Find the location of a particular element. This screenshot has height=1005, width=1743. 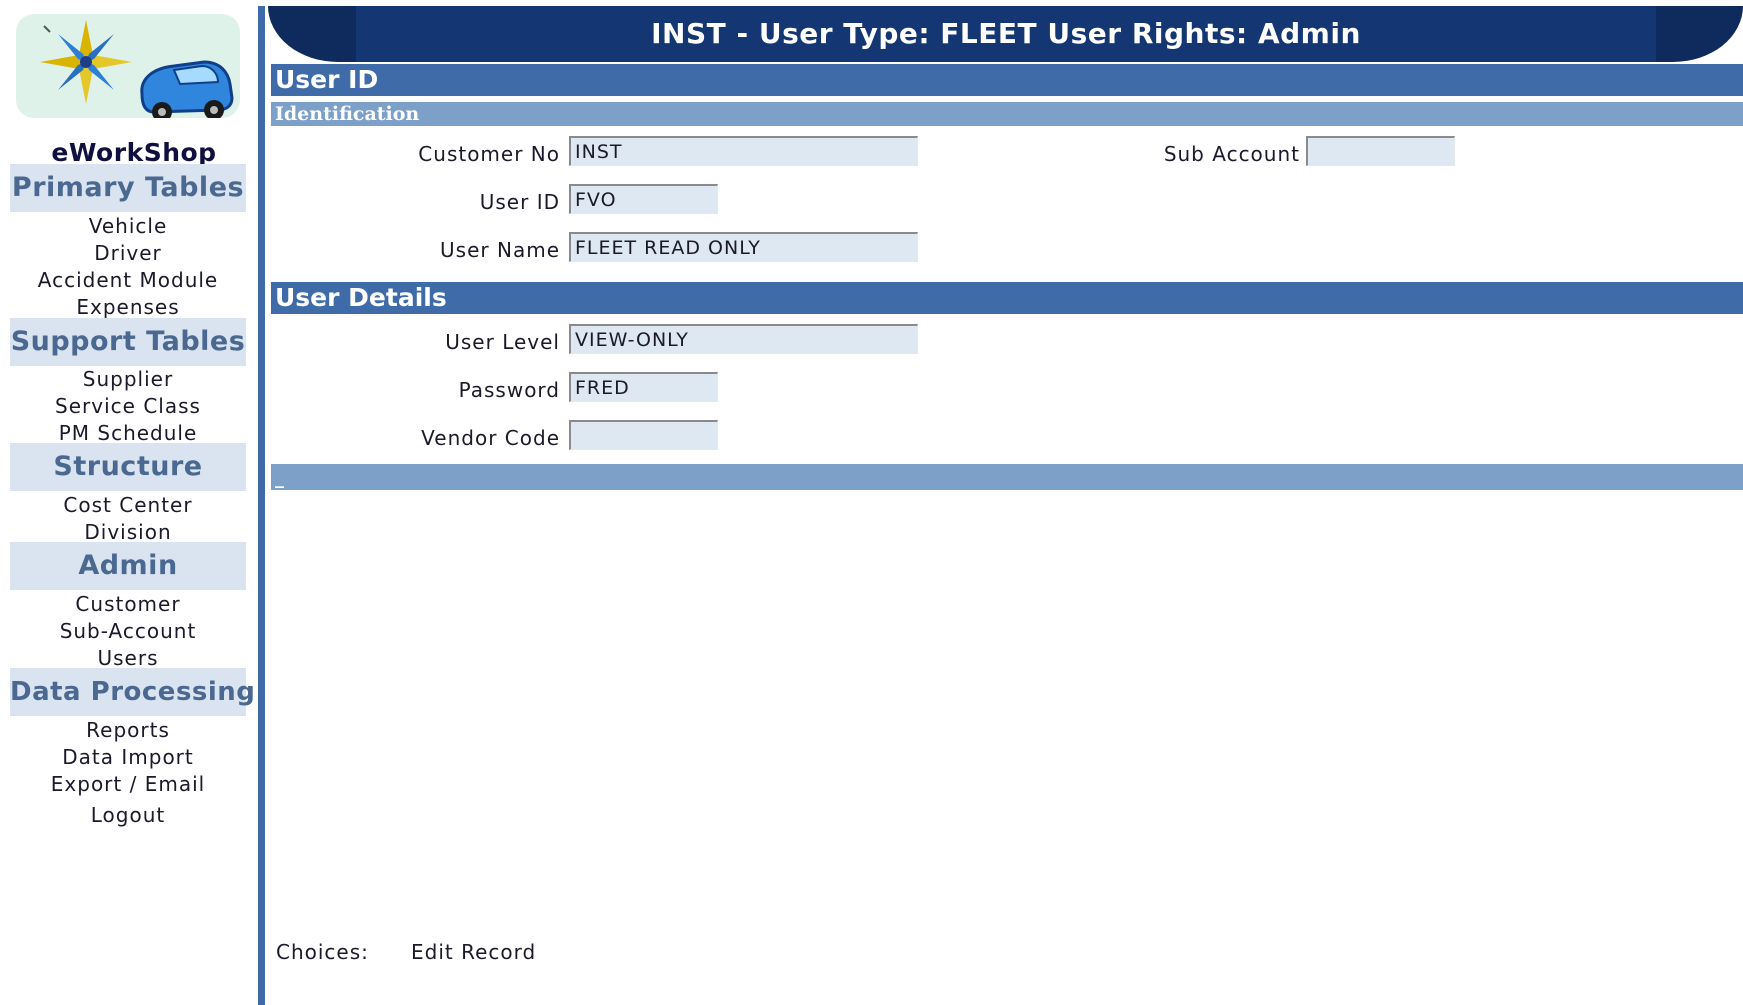

customer-no-label: Customer No is located at coordinates (489, 154).